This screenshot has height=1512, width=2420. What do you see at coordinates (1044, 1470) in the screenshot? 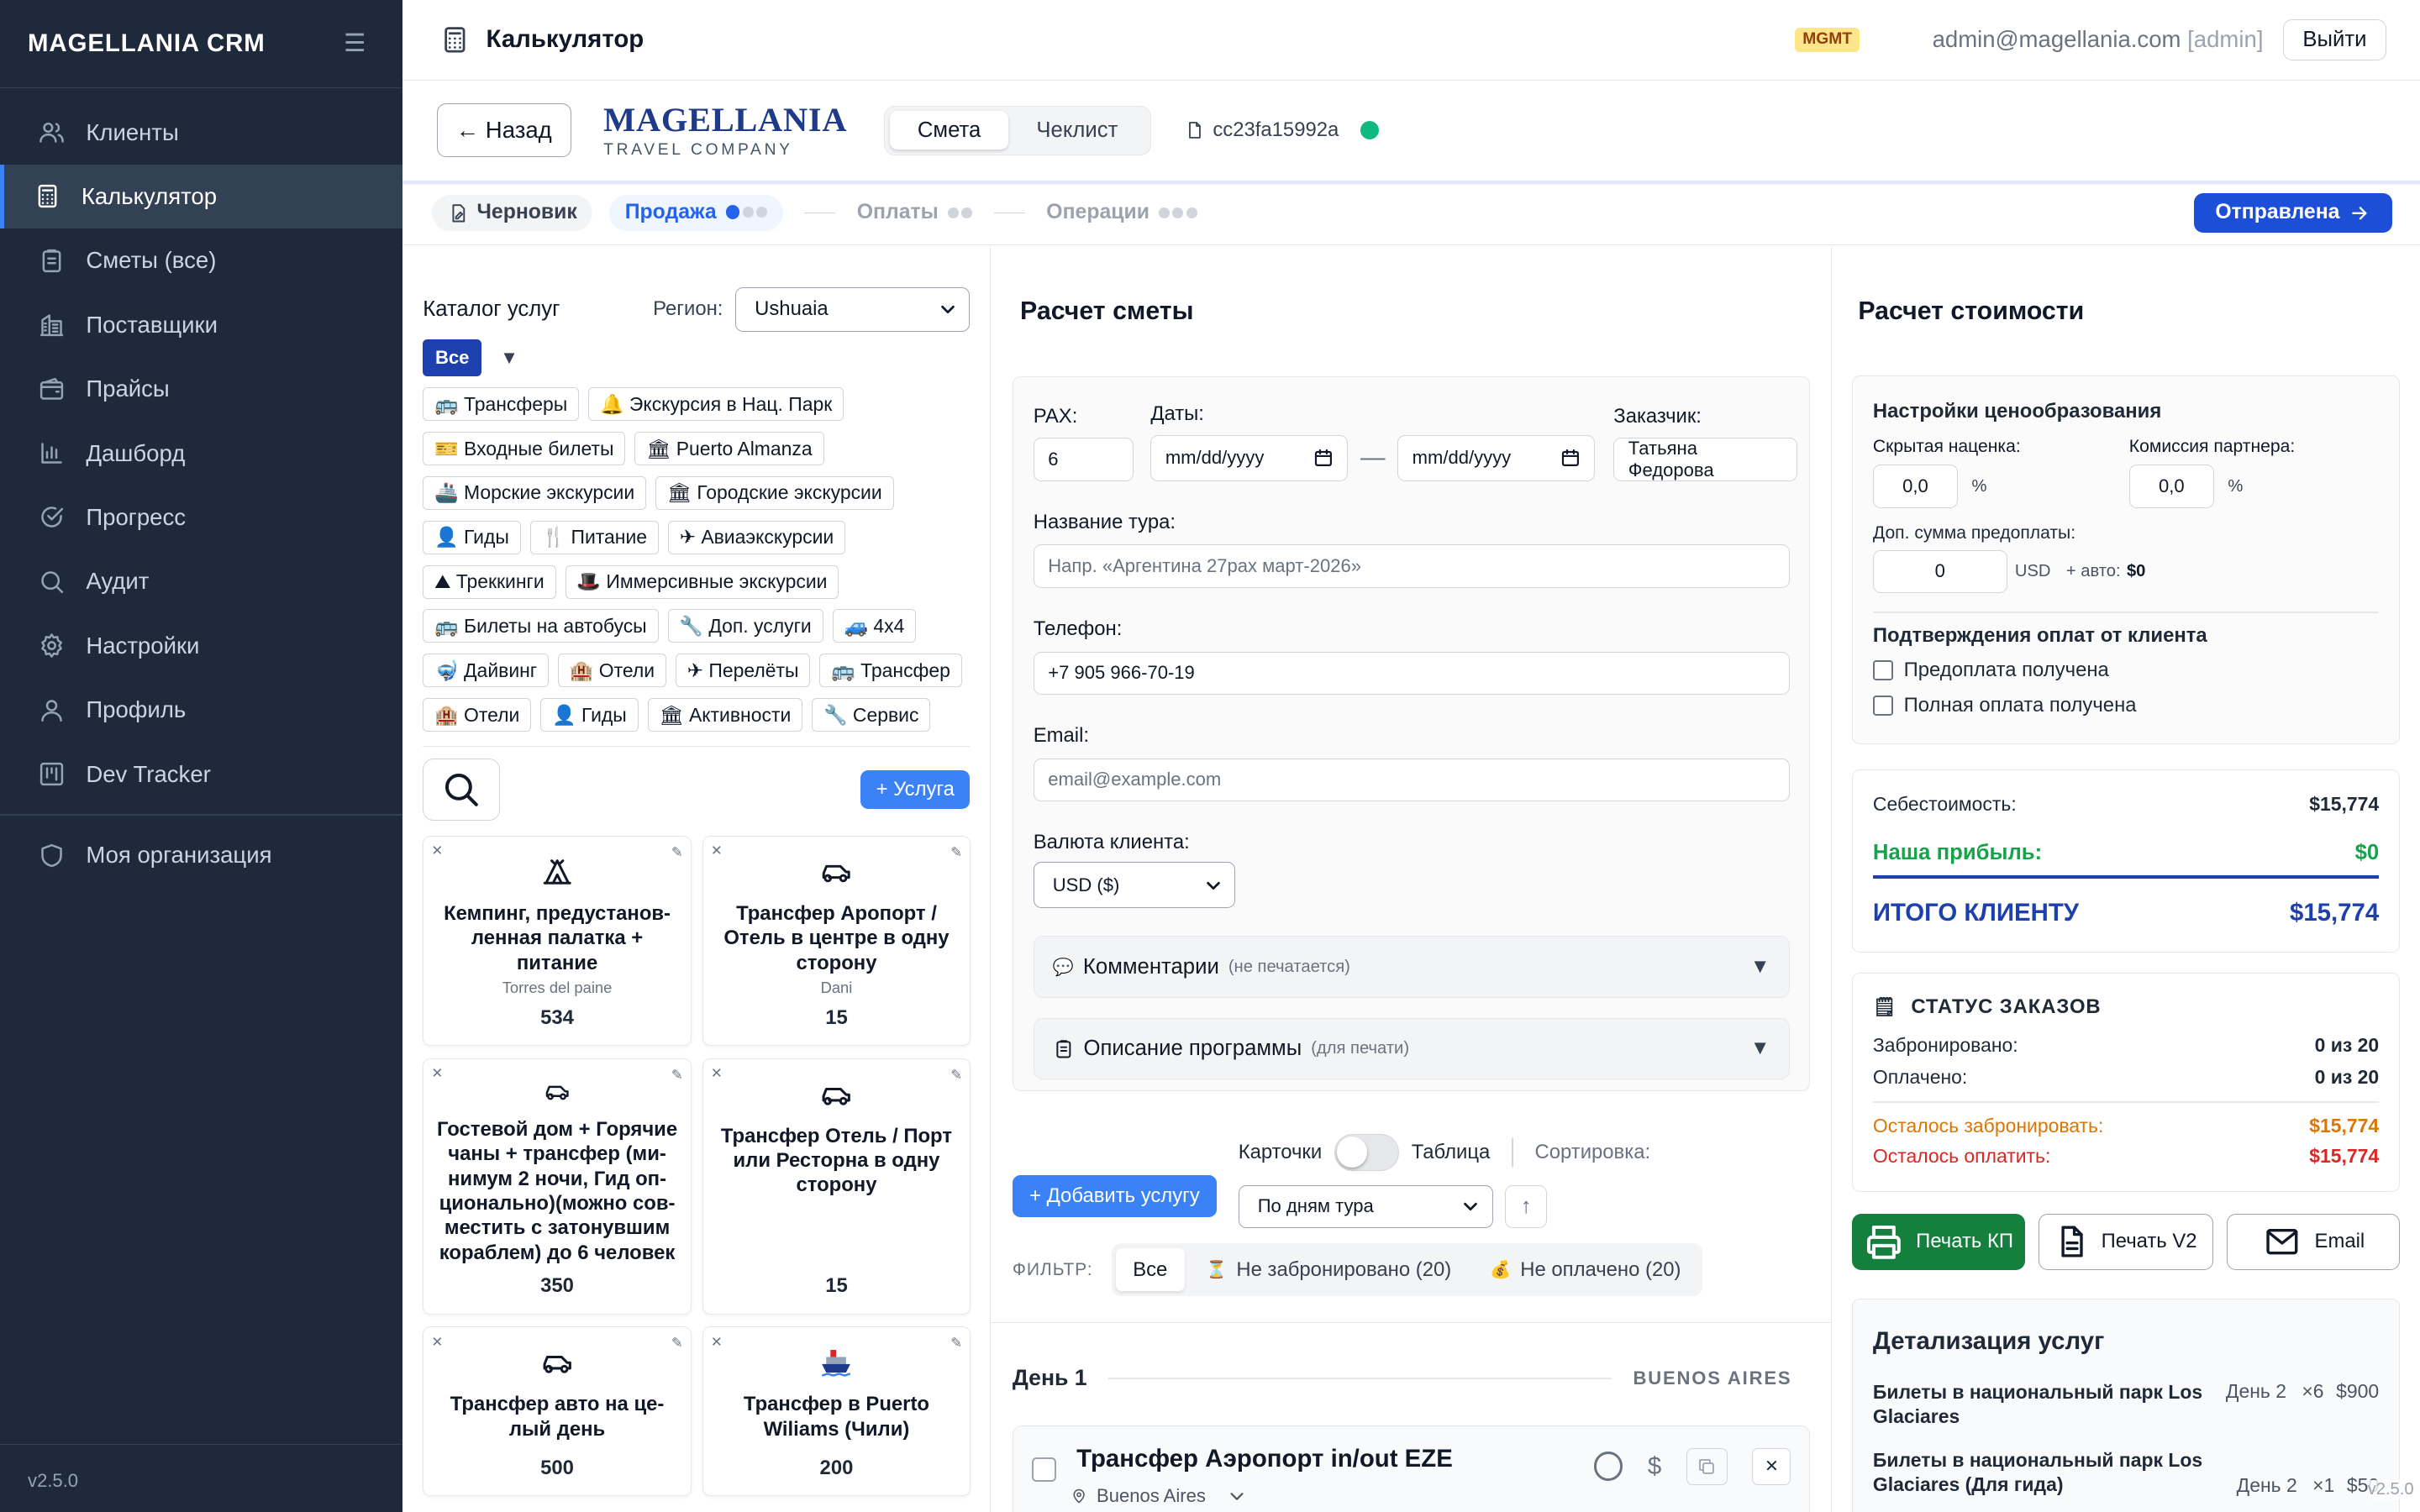
I see `service-checkbox` at bounding box center [1044, 1470].